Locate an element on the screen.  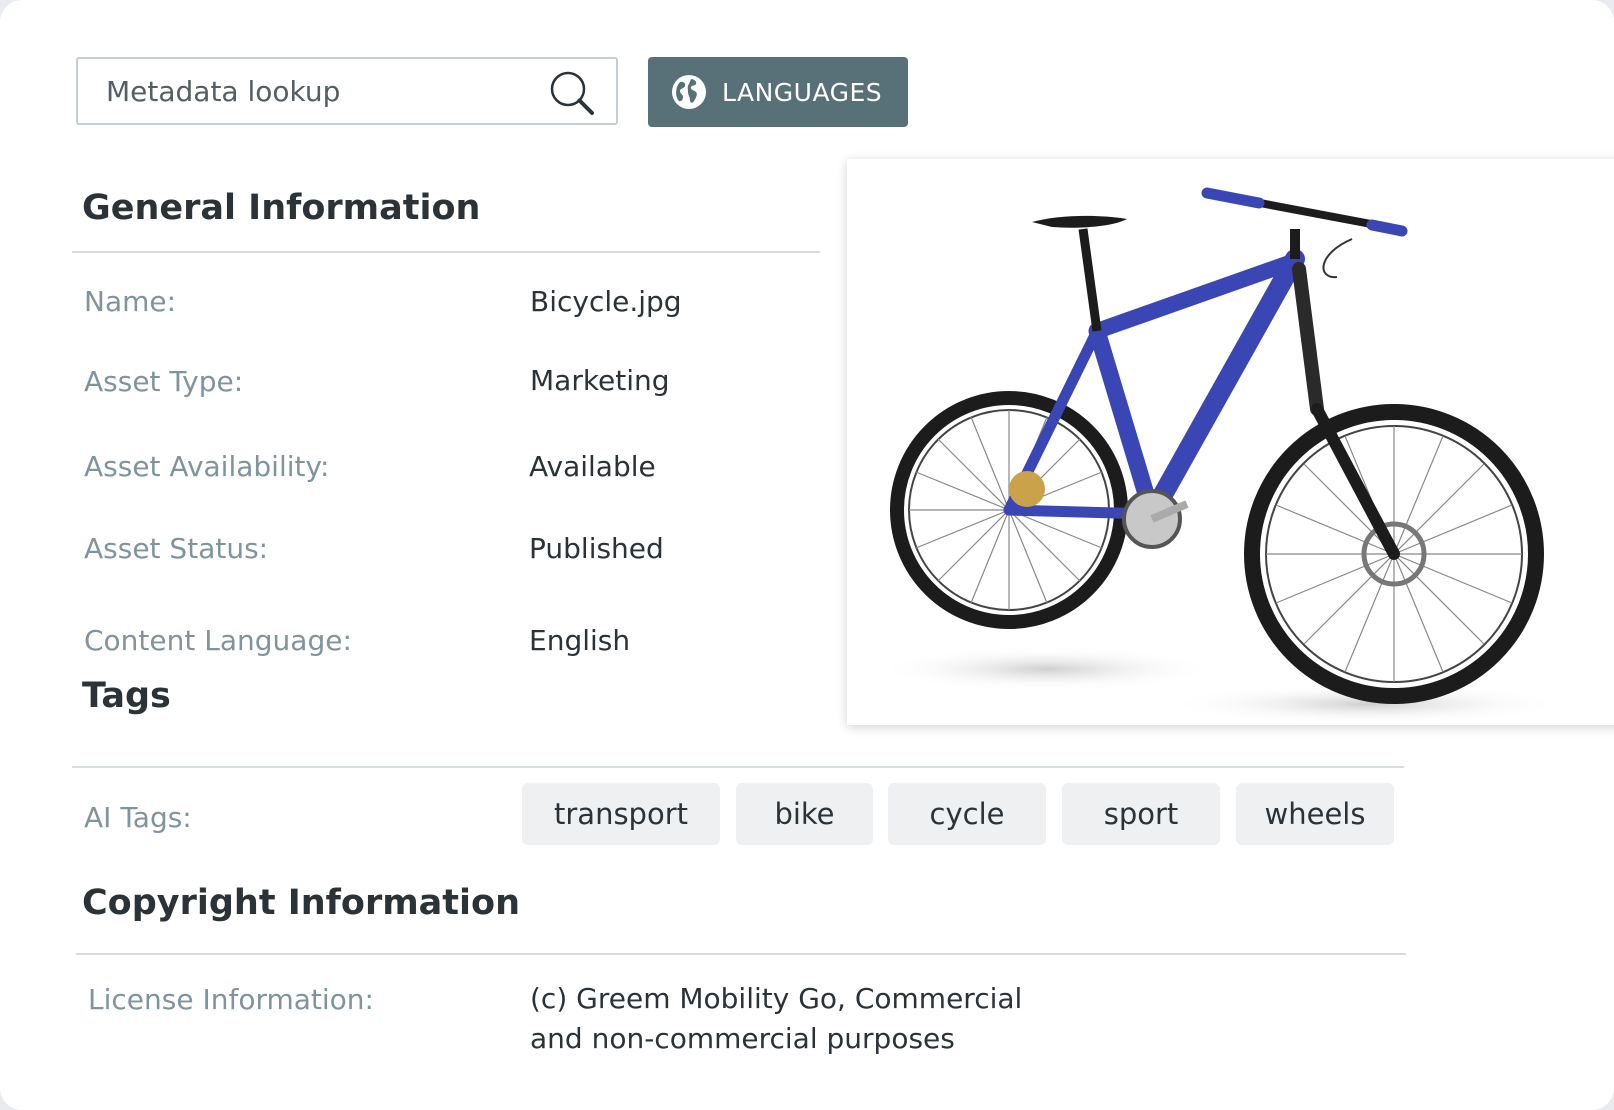
tag-sport: sport is located at coordinates (1141, 814).